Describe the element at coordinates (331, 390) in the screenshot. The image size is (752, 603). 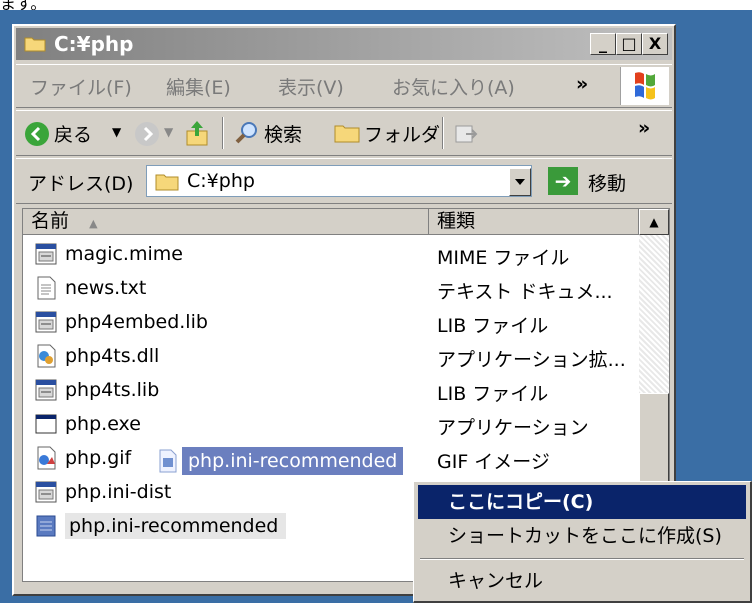
I see `file-row: php4ts.lib LIB ファイル` at that location.